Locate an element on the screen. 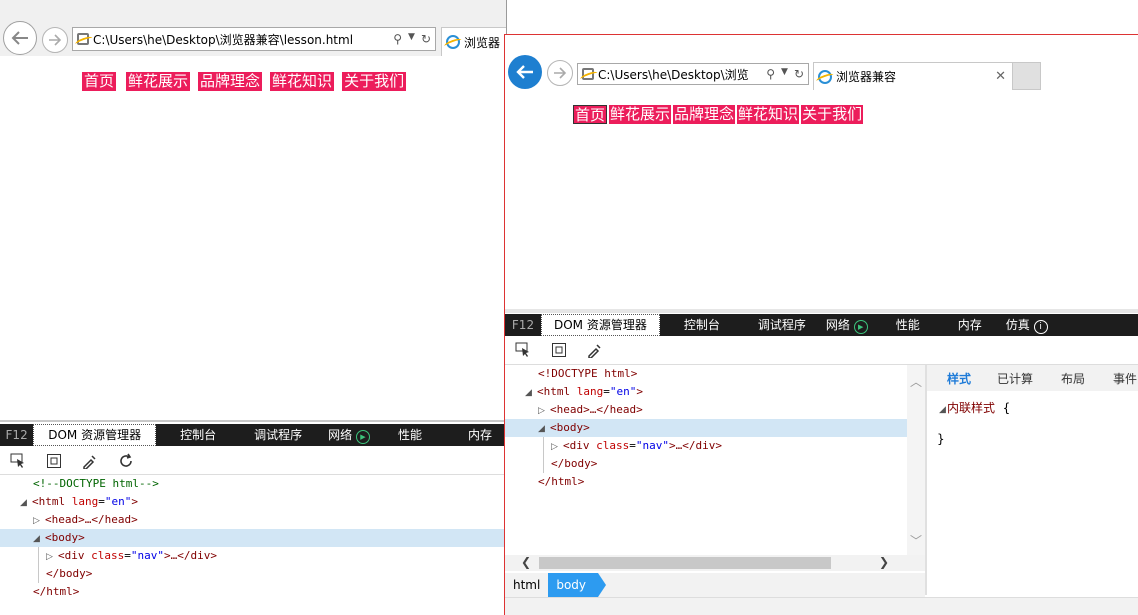  tab-styles: 样式 is located at coordinates (955, 378).